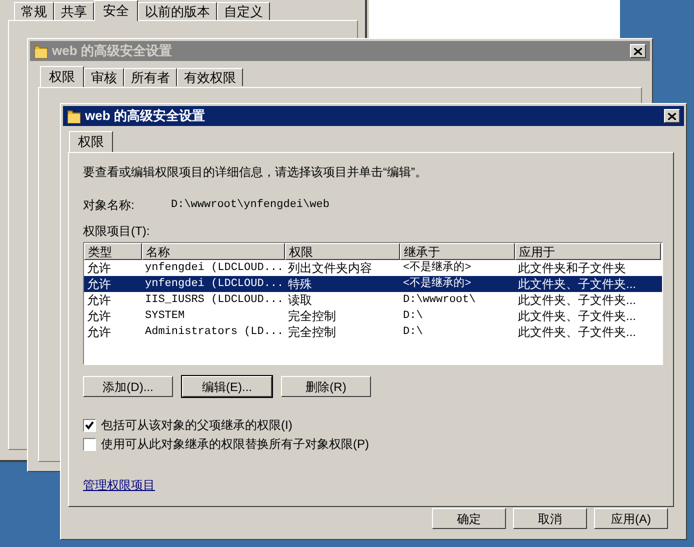  What do you see at coordinates (150, 77) in the screenshot?
I see `tab: 所有者` at bounding box center [150, 77].